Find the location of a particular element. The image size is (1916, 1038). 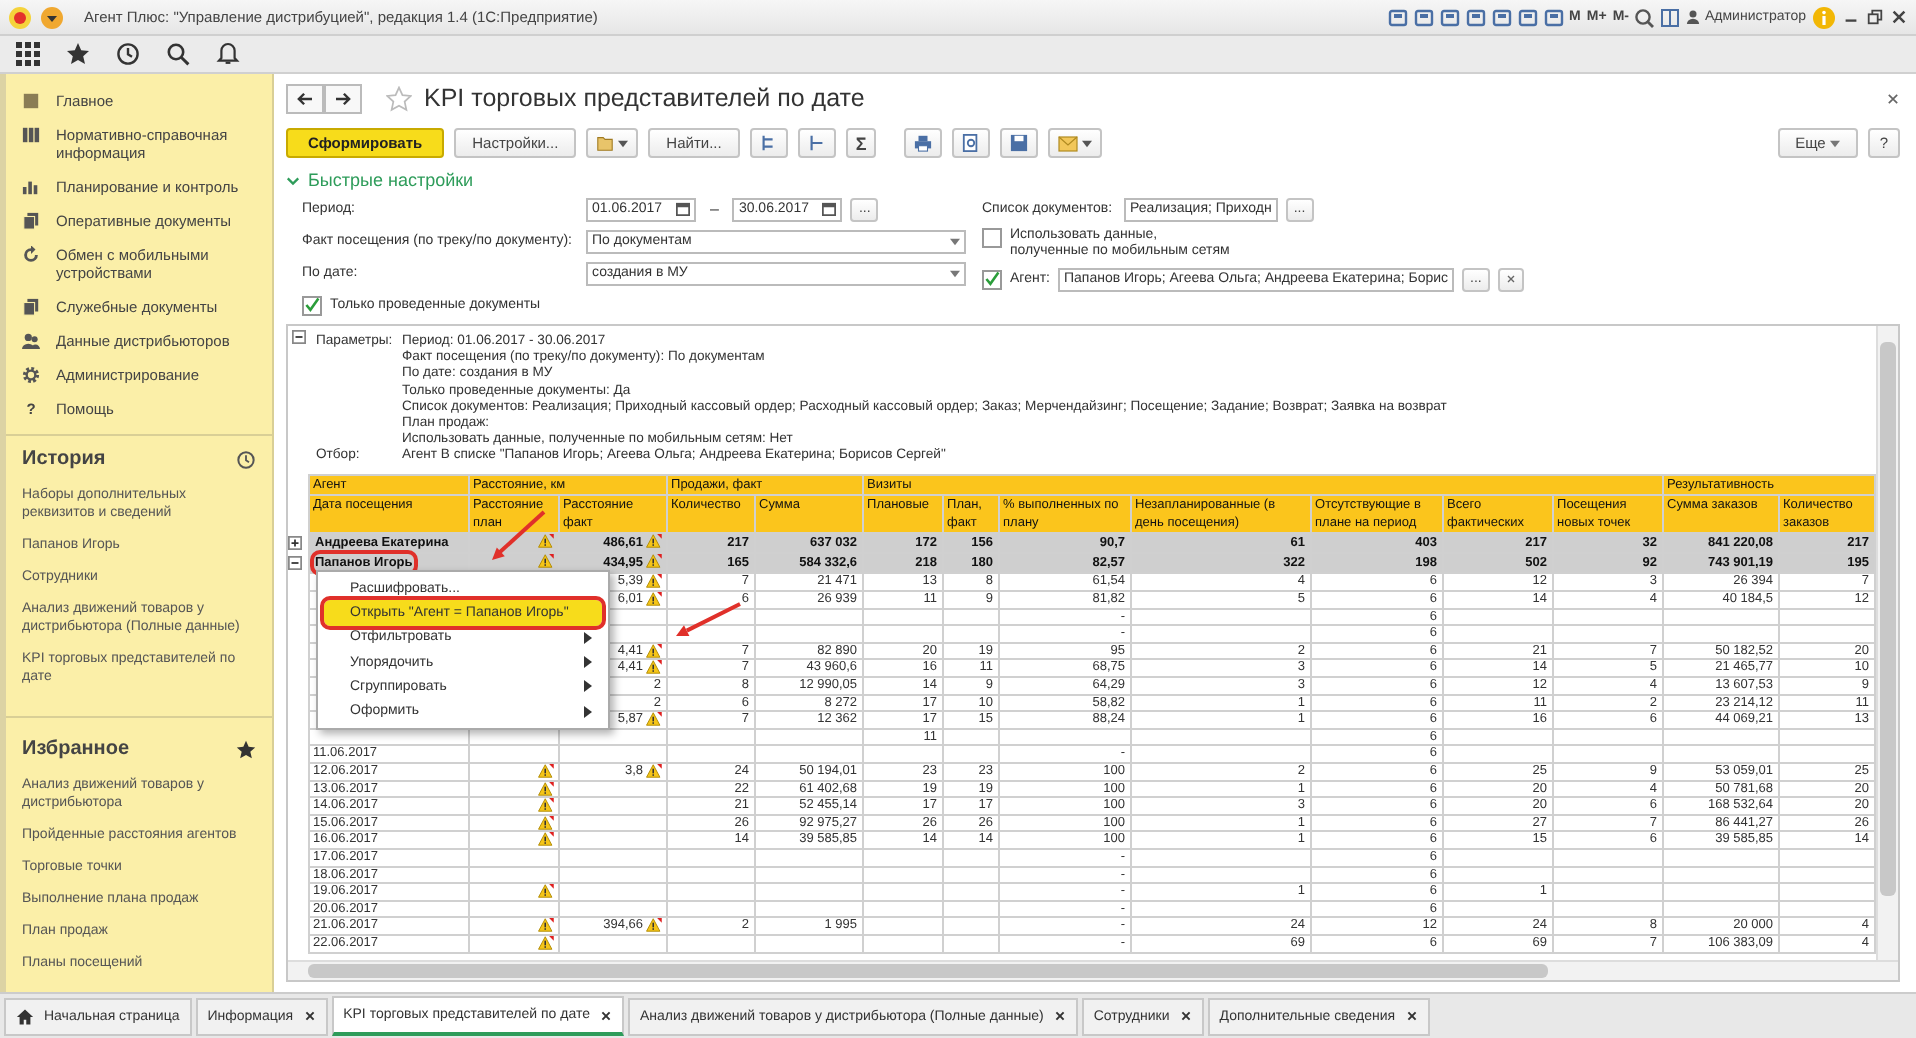

section-title: Избранное is located at coordinates (76, 749).